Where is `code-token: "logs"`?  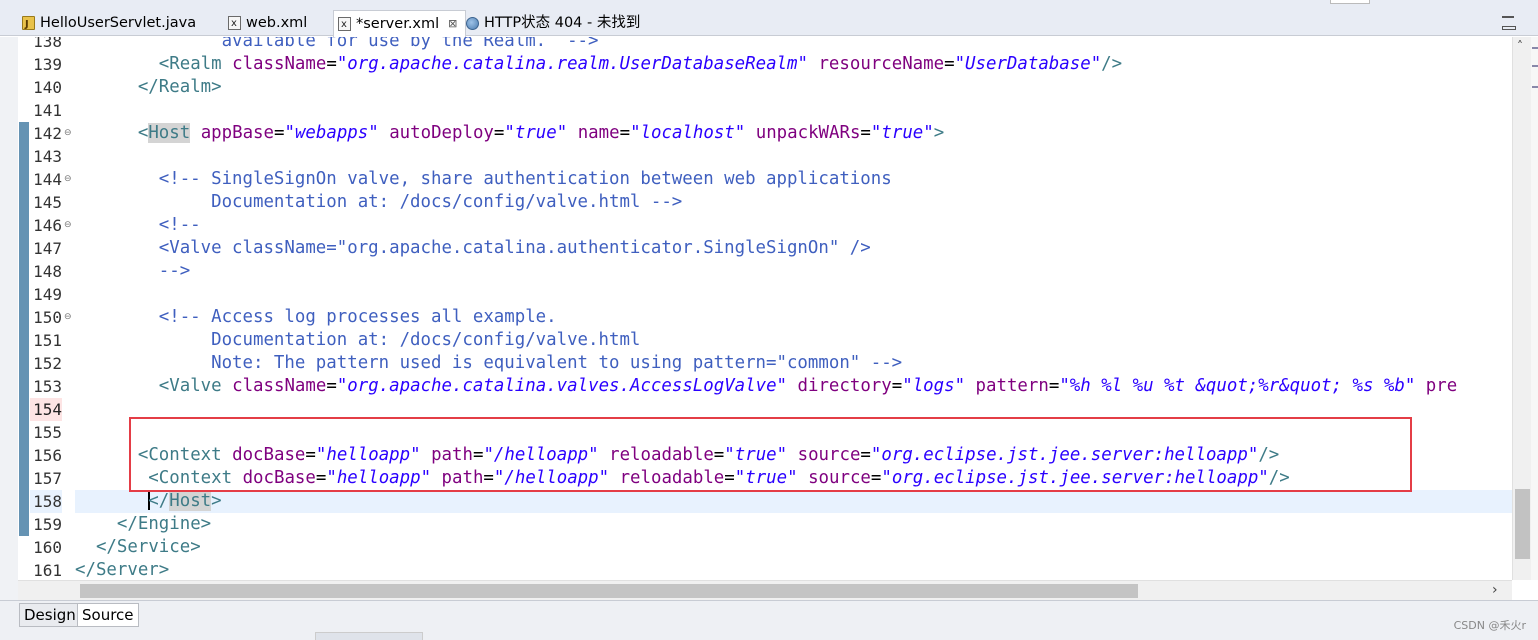 code-token: "logs" is located at coordinates (934, 386).